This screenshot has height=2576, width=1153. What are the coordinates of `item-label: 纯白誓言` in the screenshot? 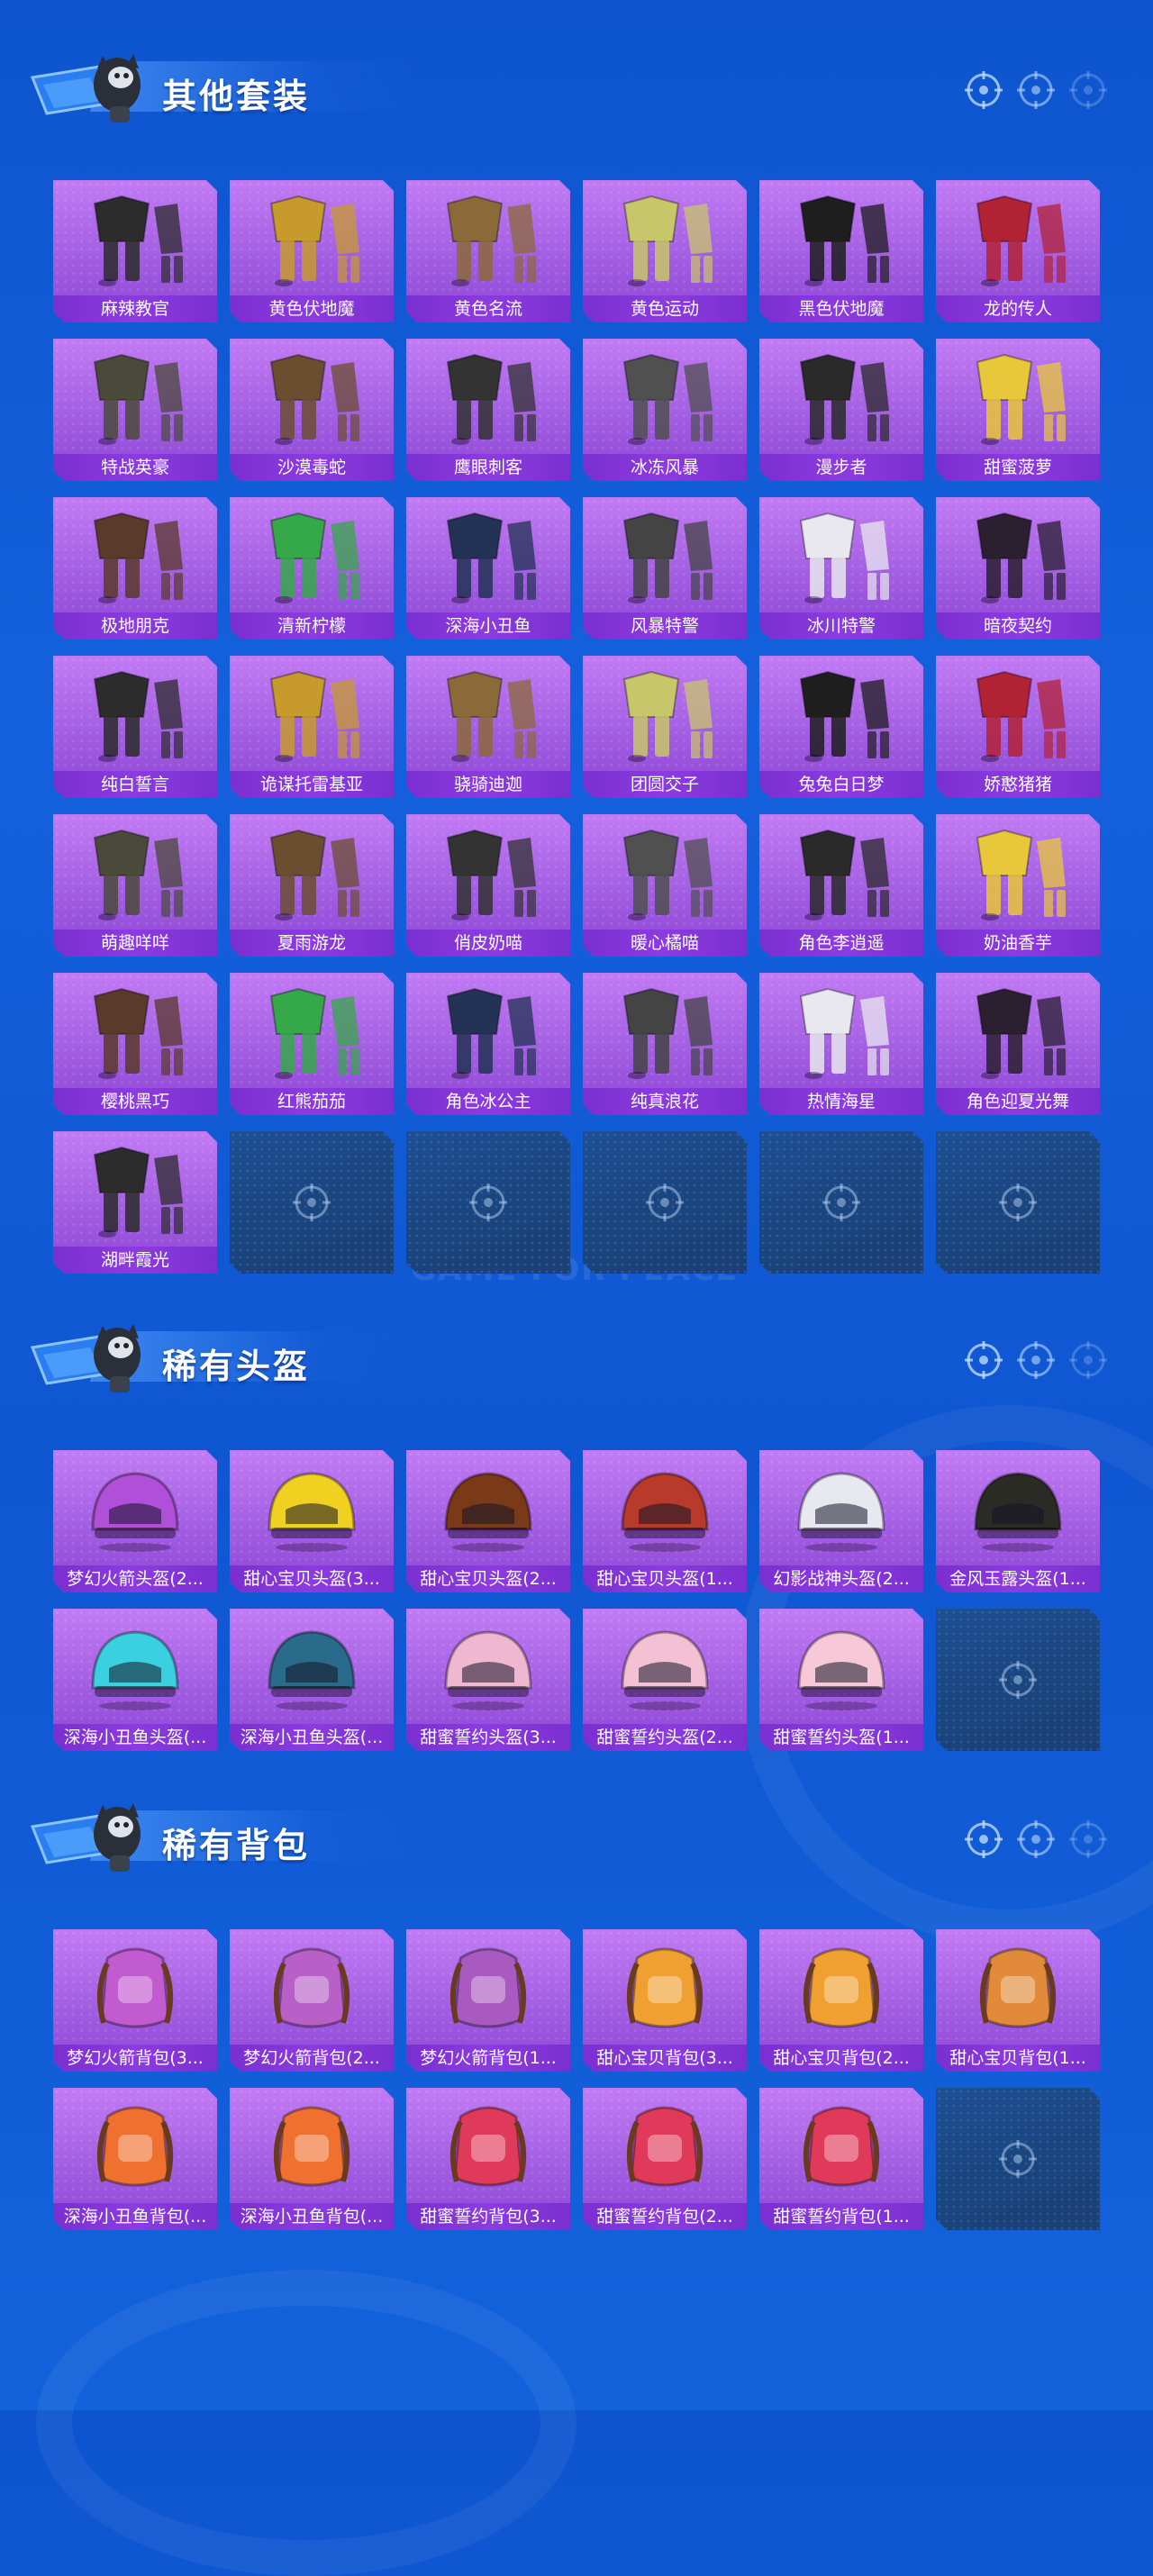 It's located at (135, 784).